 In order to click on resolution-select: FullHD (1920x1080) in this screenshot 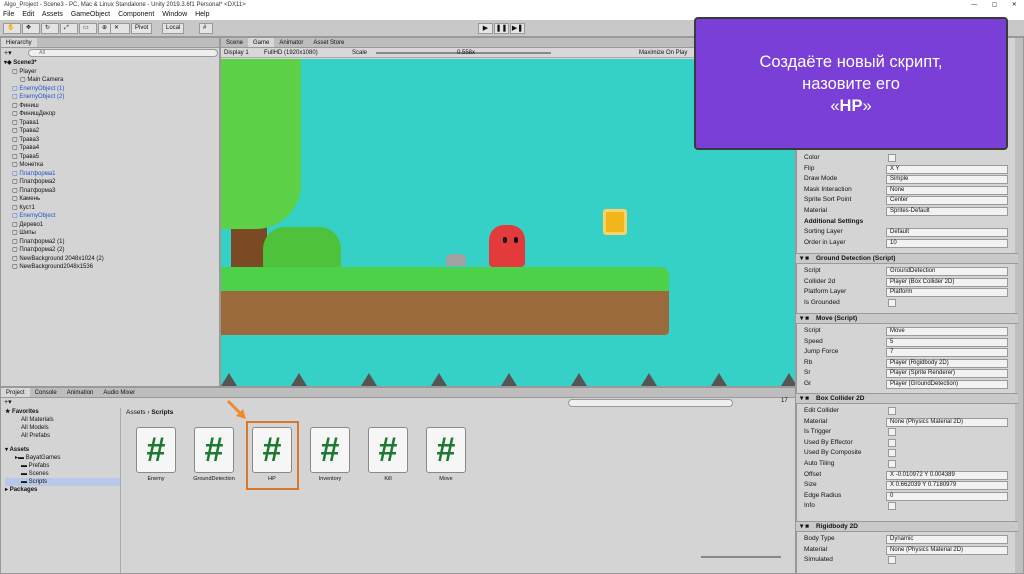, I will do `click(291, 53)`.